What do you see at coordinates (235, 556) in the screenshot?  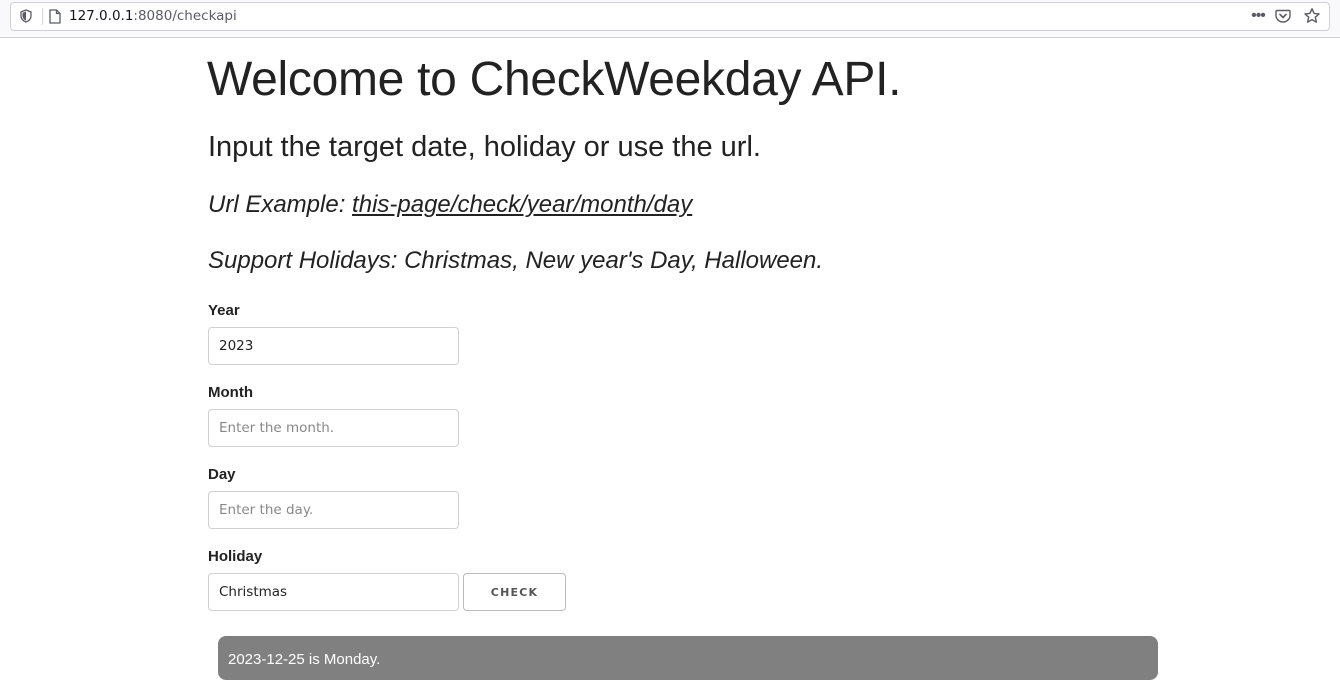 I see `holiday-label: Holiday` at bounding box center [235, 556].